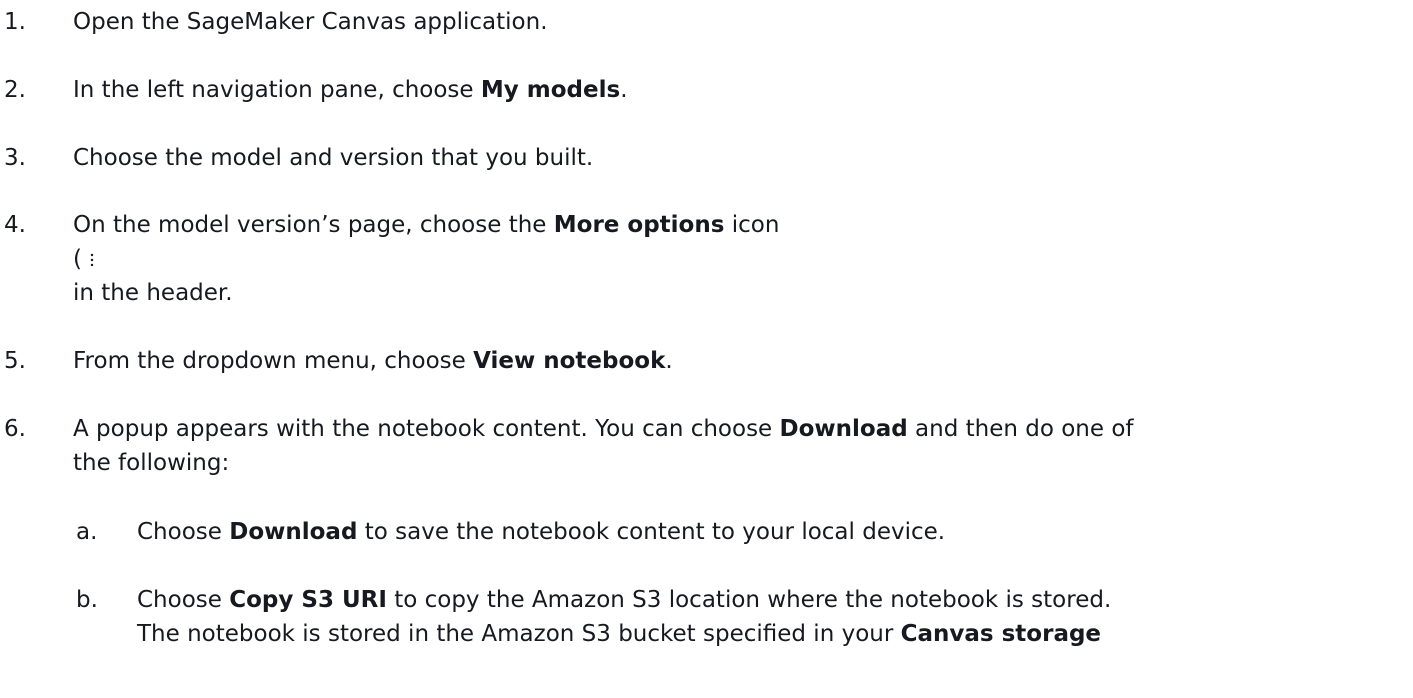  I want to click on step-number: 6., so click(15, 429).